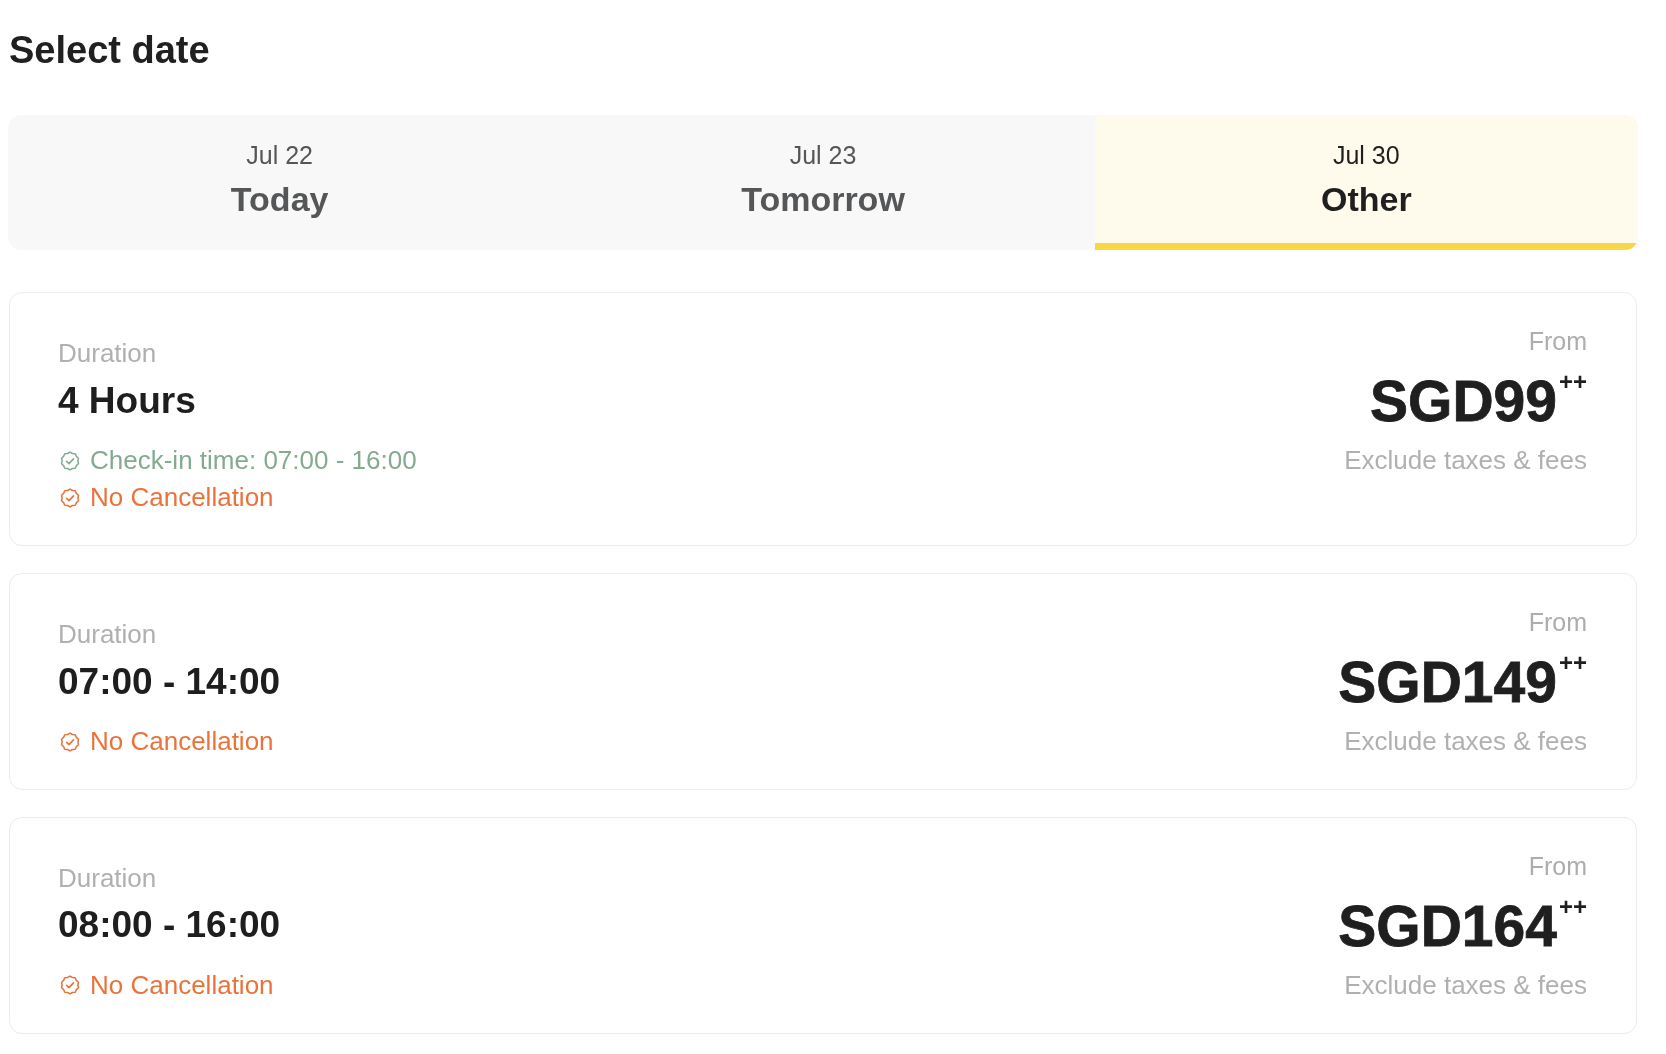 This screenshot has width=1666, height=1054. What do you see at coordinates (1462, 683) in the screenshot?
I see `price: SGD149$^{++}$` at bounding box center [1462, 683].